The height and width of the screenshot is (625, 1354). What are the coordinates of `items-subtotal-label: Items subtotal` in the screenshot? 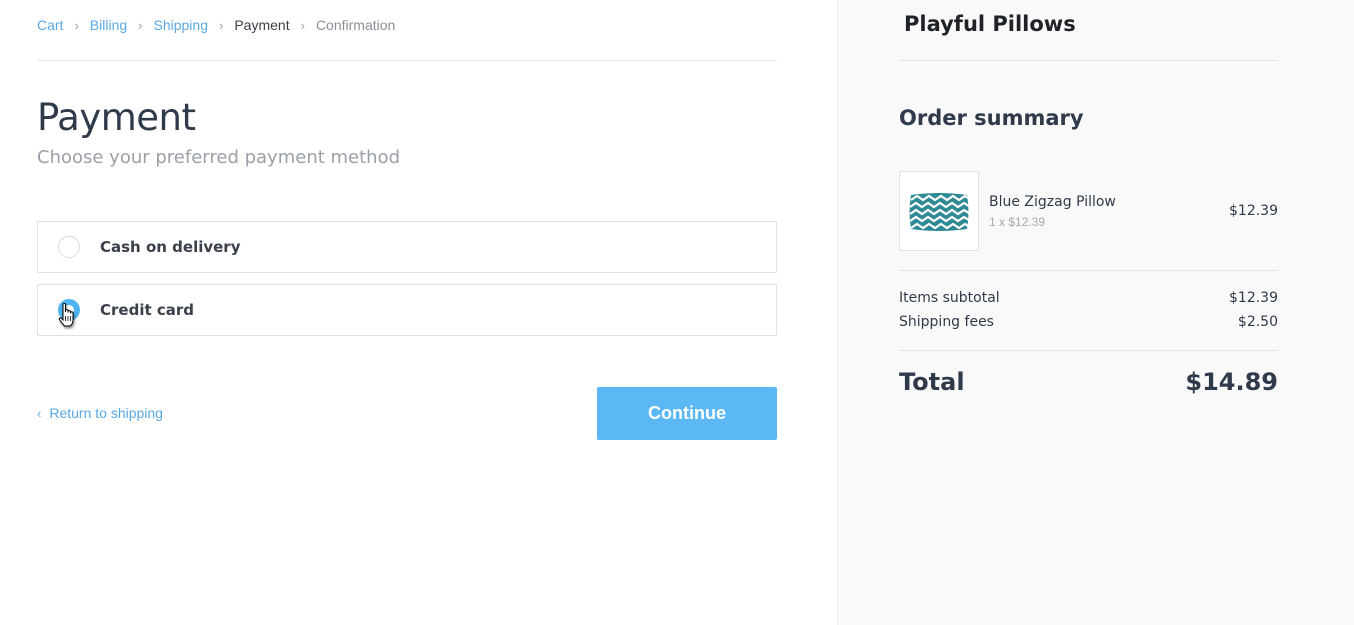 It's located at (949, 298).